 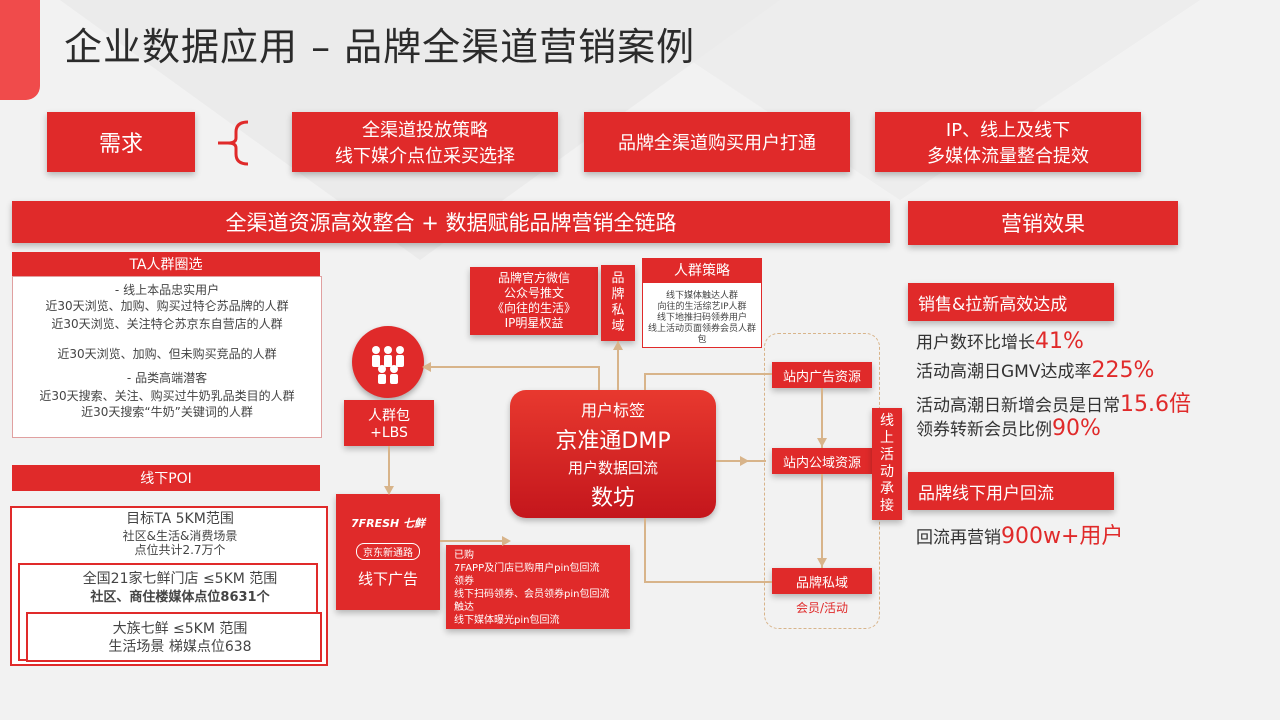 What do you see at coordinates (388, 523) in the screenshot?
I see `fresh-logo: 7FRESH 七鲜` at bounding box center [388, 523].